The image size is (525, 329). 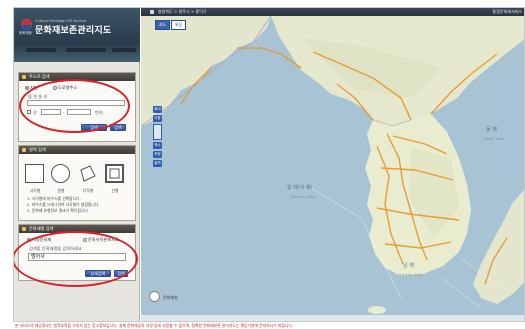 What do you see at coordinates (157, 132) in the screenshot?
I see `zoom-slider` at bounding box center [157, 132].